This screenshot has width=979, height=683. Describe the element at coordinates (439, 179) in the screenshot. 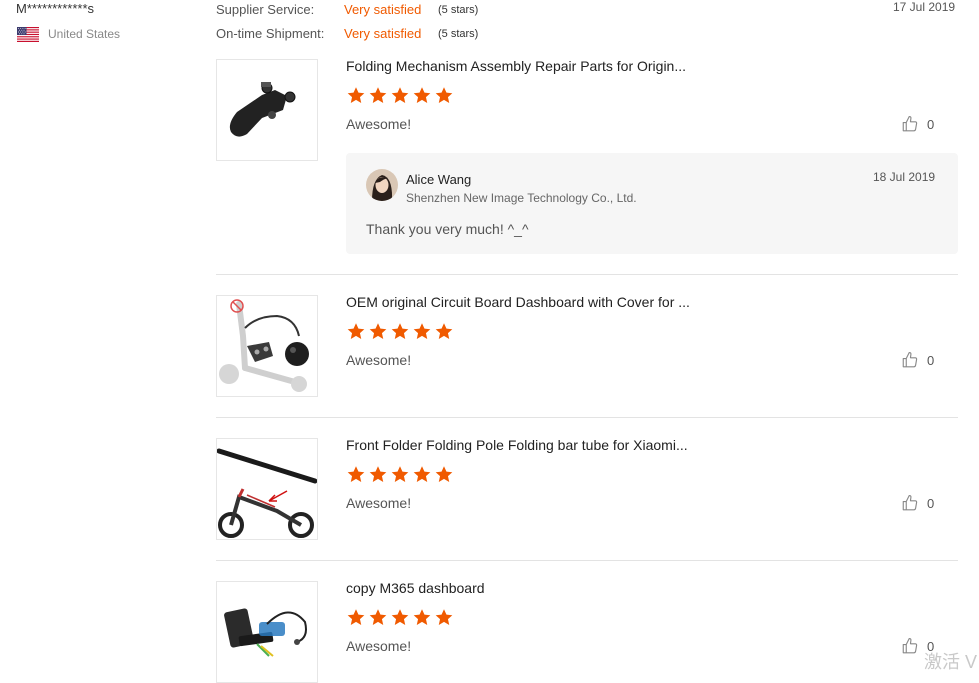

I see `seller-name: Alice Wang` at that location.